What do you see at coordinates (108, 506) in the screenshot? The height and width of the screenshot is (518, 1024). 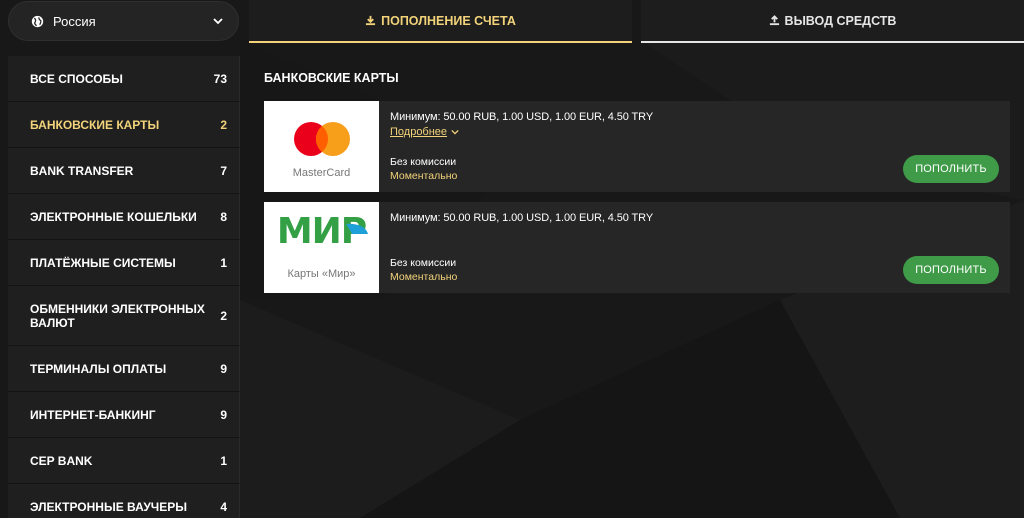 I see `category-label: ЭЛЕКТРОННЫЕ ВАУЧЕРЫ` at bounding box center [108, 506].